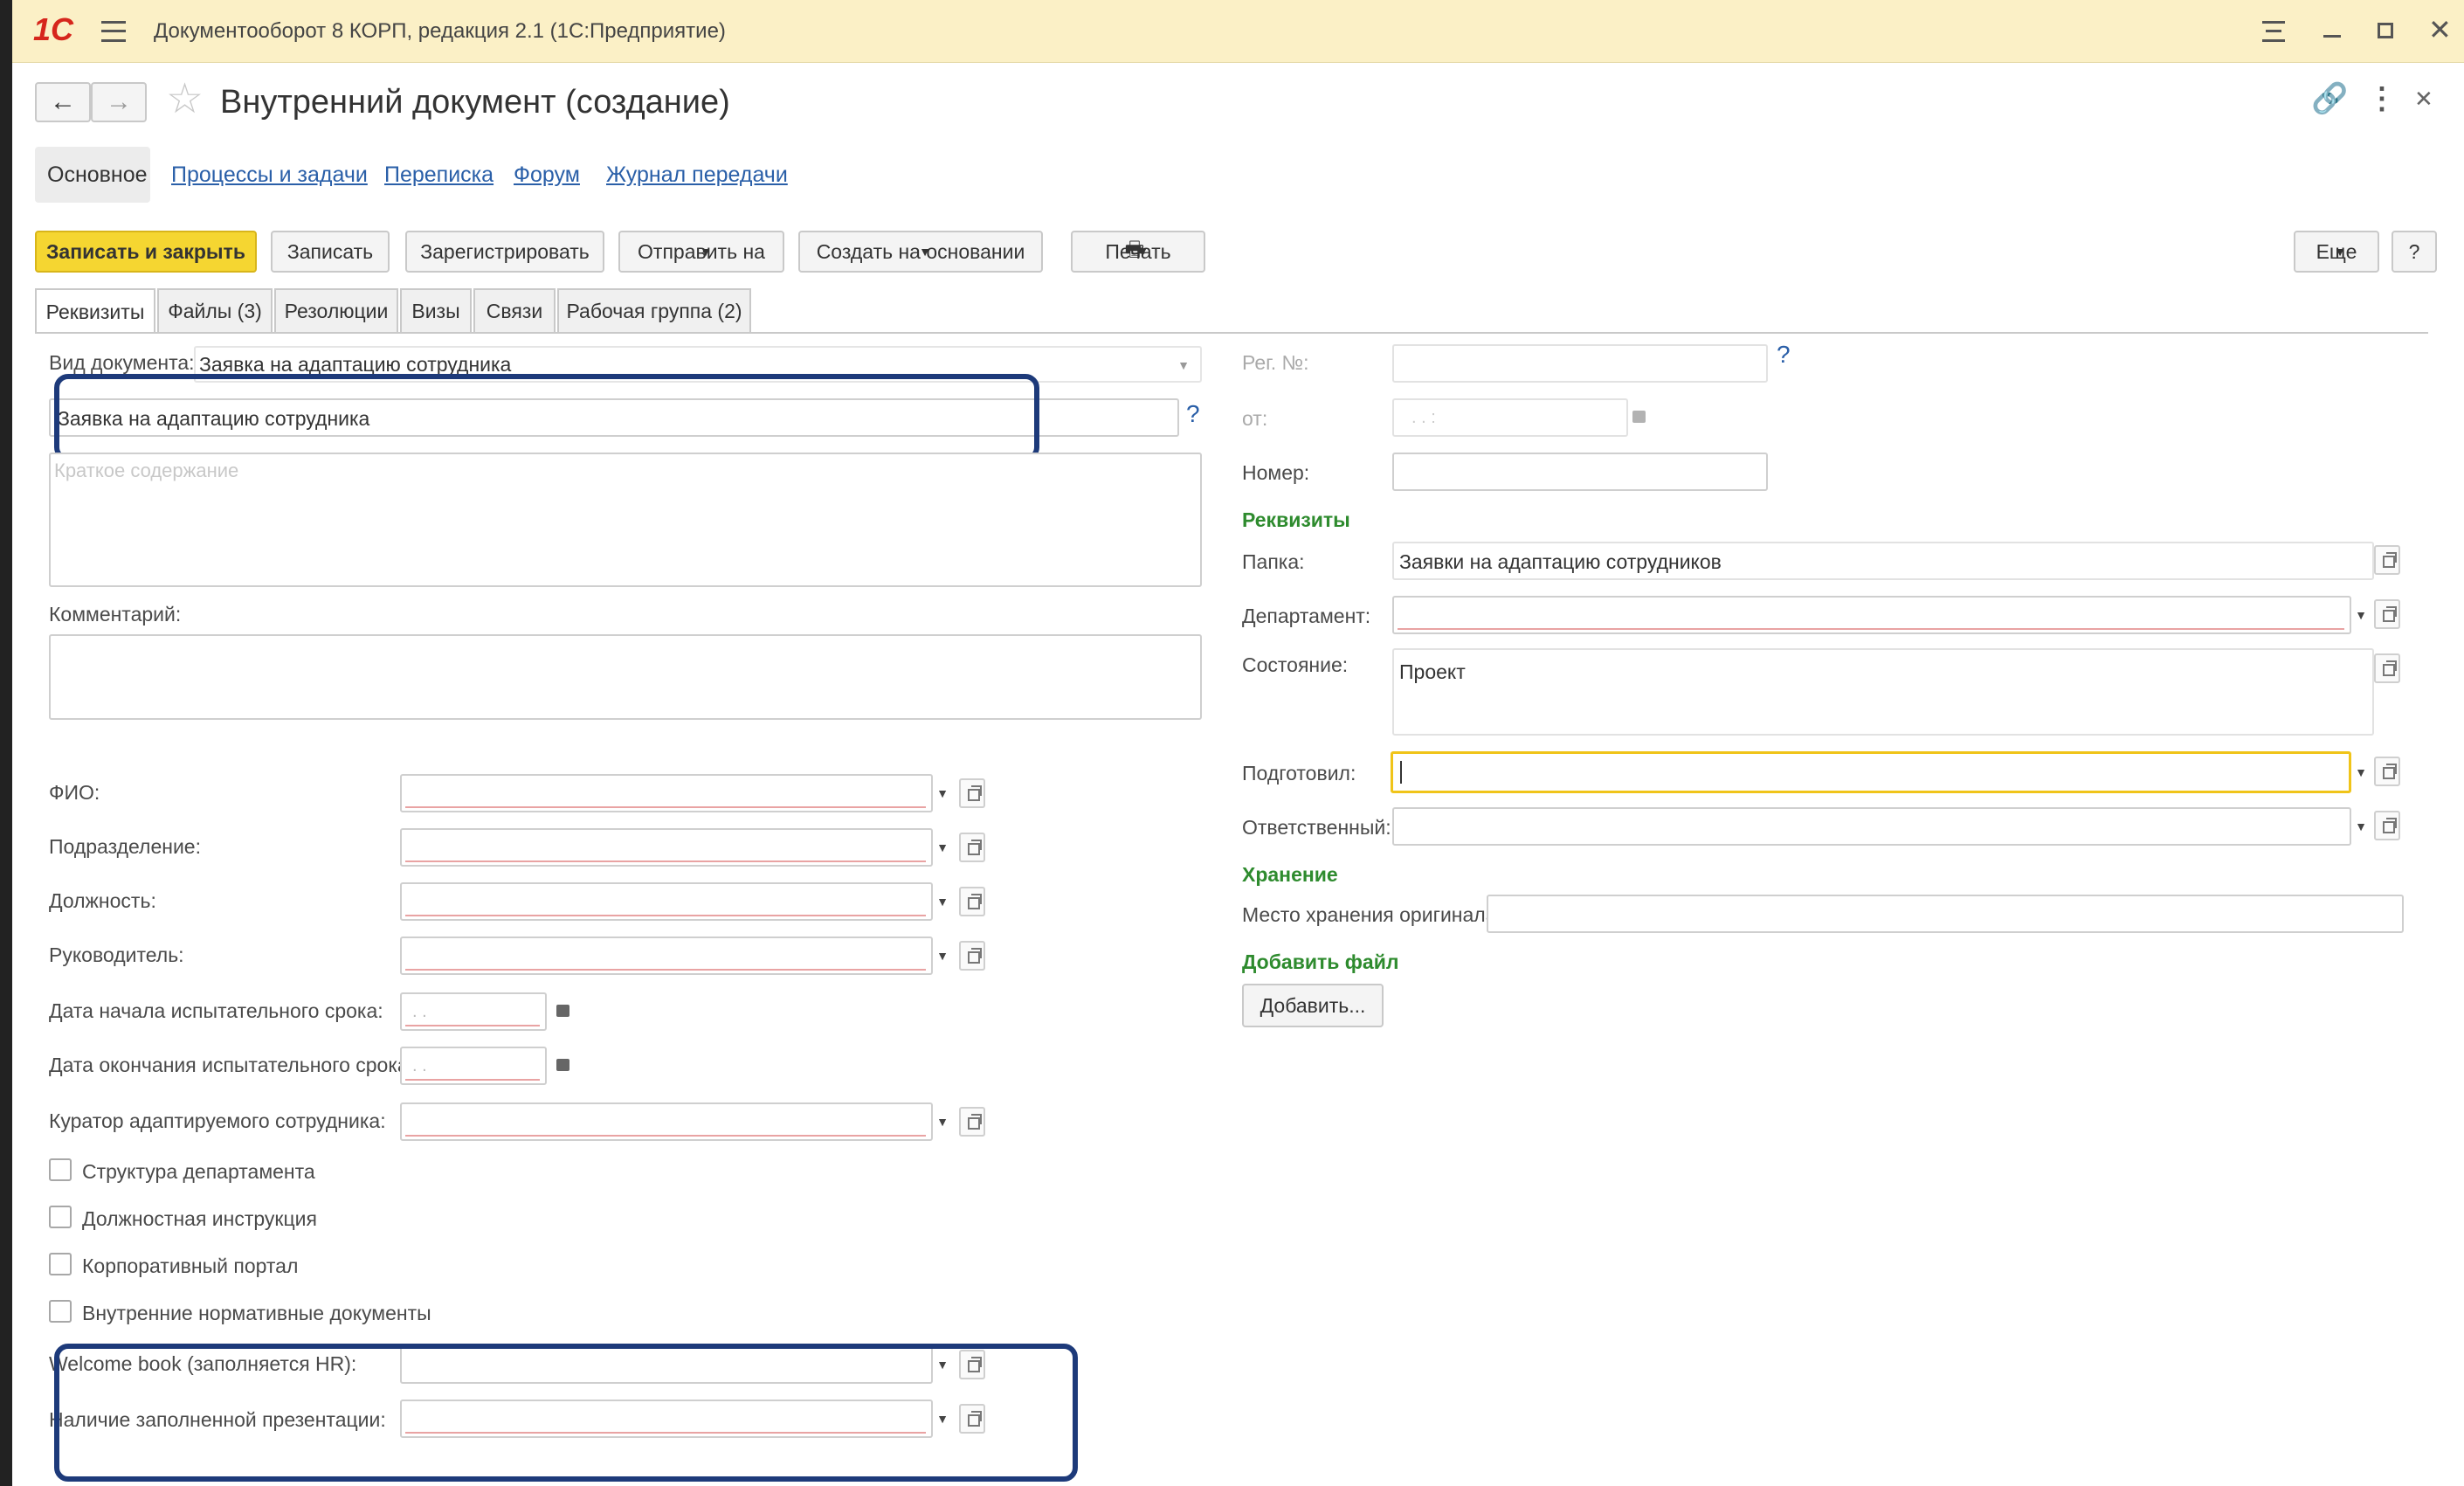  I want to click on forward-arrow-icon: →, so click(119, 101).